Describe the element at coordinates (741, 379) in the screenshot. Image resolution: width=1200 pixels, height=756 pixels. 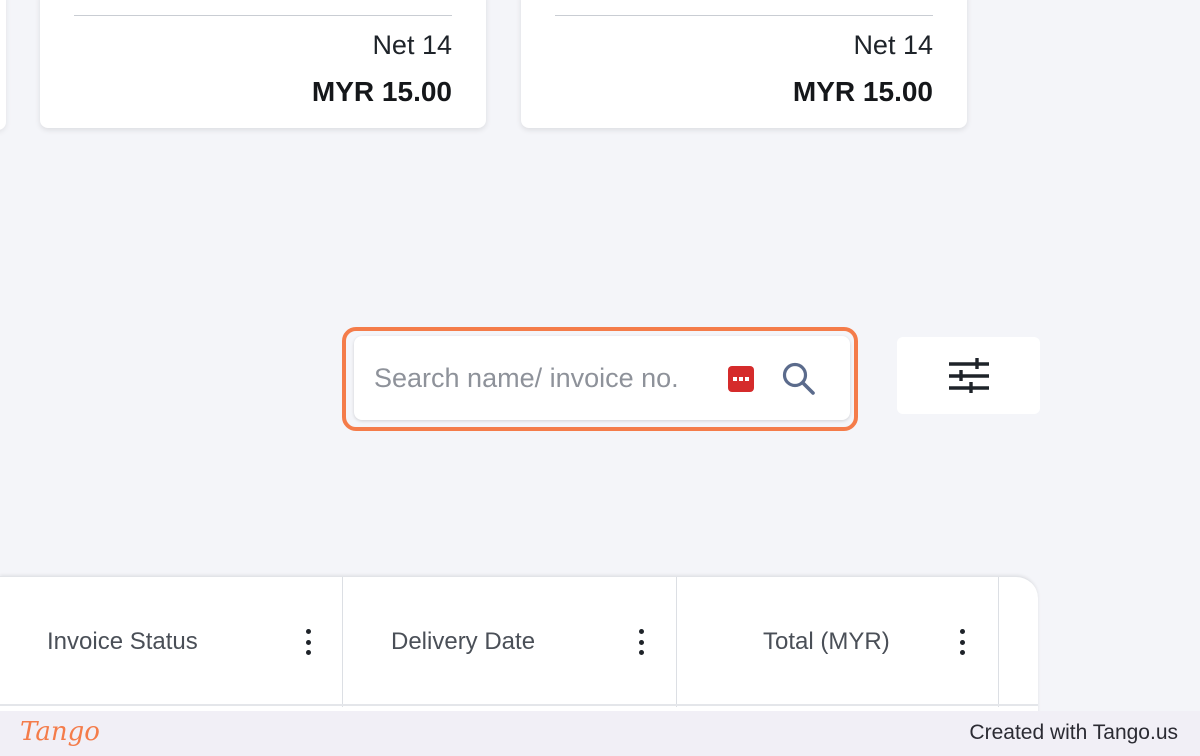
I see `password-manager-icon` at that location.